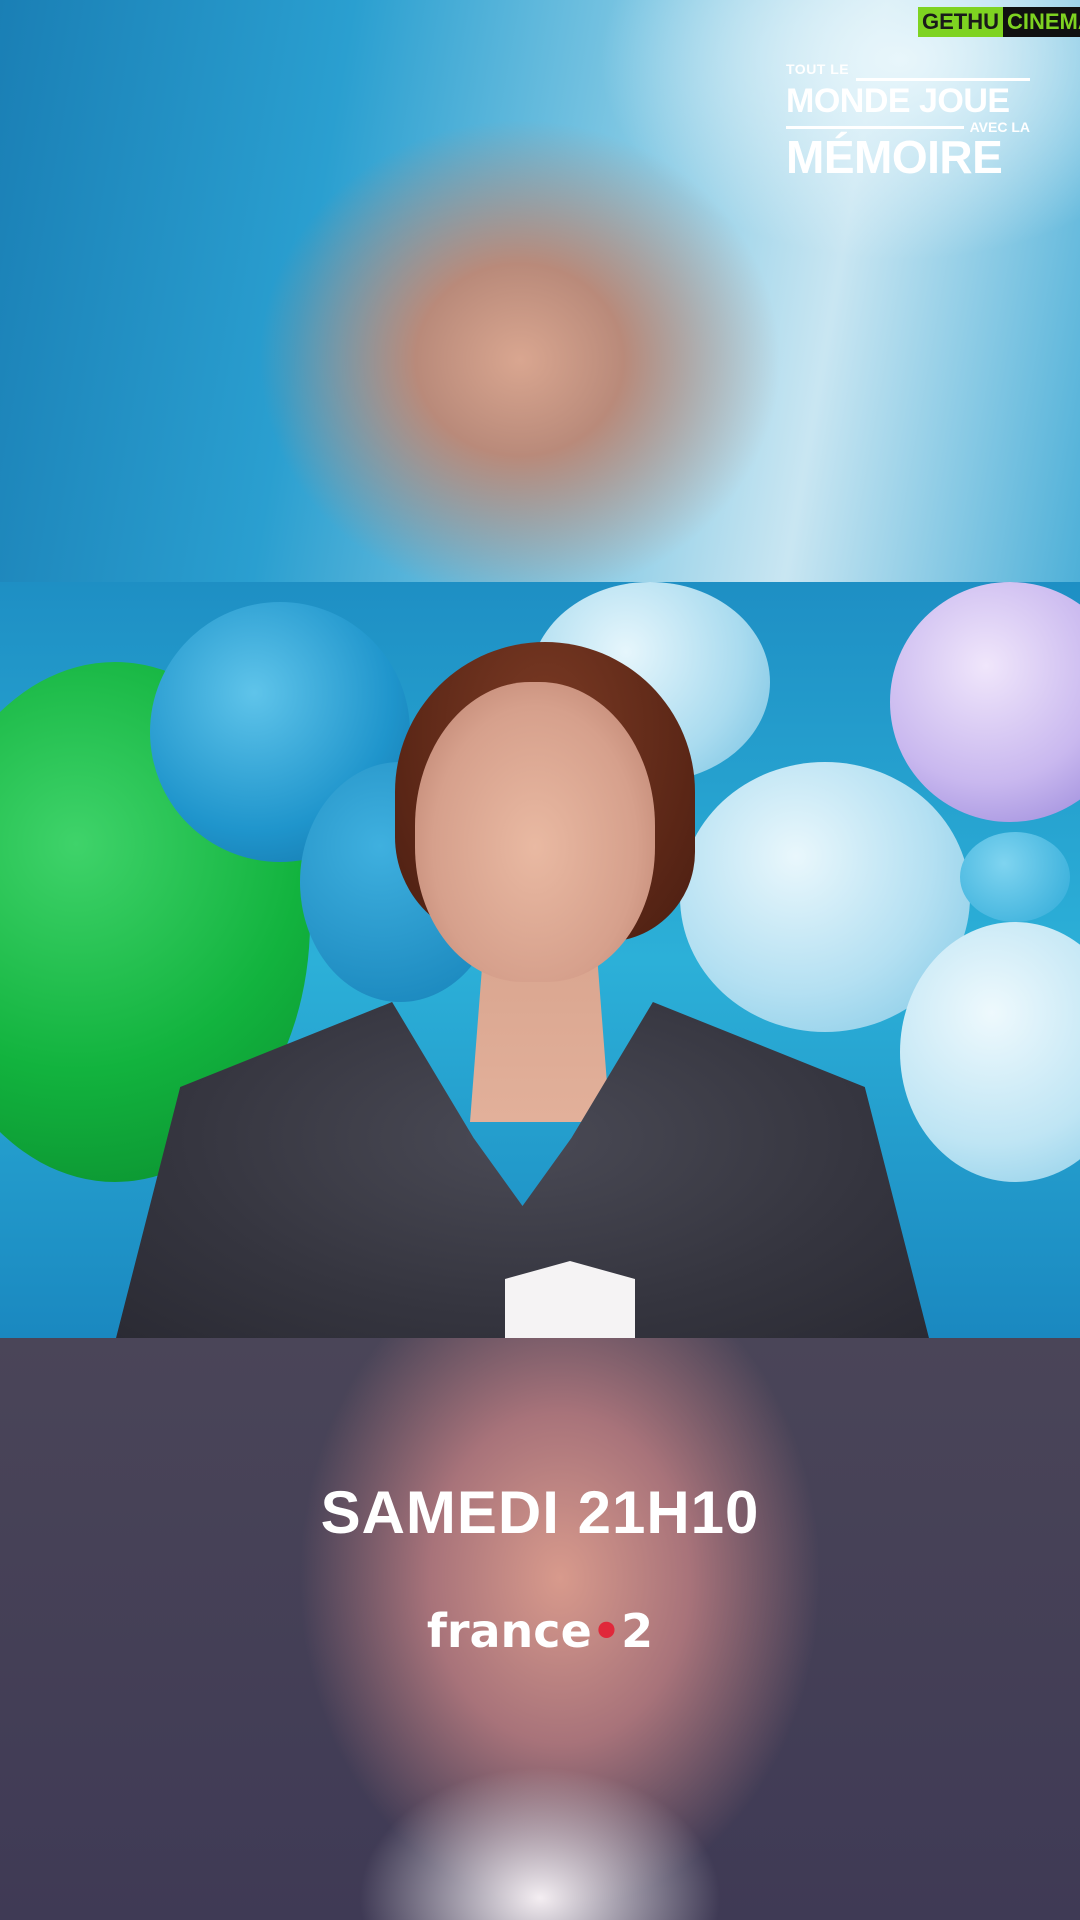 The height and width of the screenshot is (1920, 1080). Describe the element at coordinates (894, 157) in the screenshot. I see `show-logo-line4: MÉMOIRE` at that location.